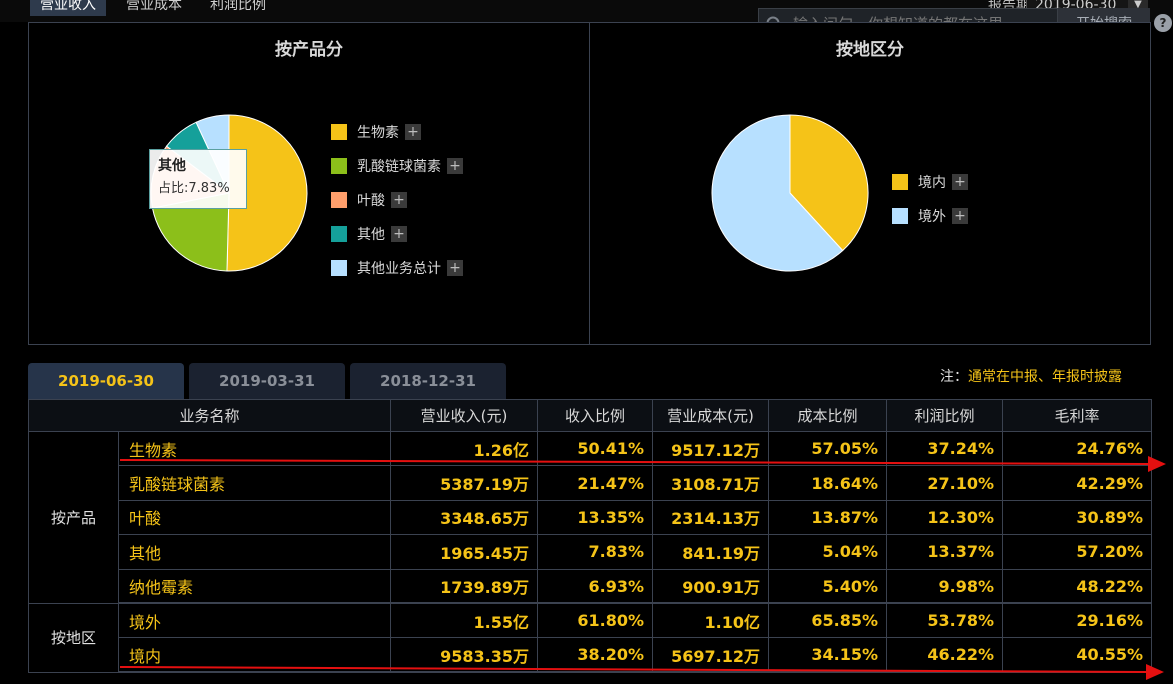 This screenshot has width=1173, height=684. I want to click on value-cell: 27.10%, so click(945, 483).